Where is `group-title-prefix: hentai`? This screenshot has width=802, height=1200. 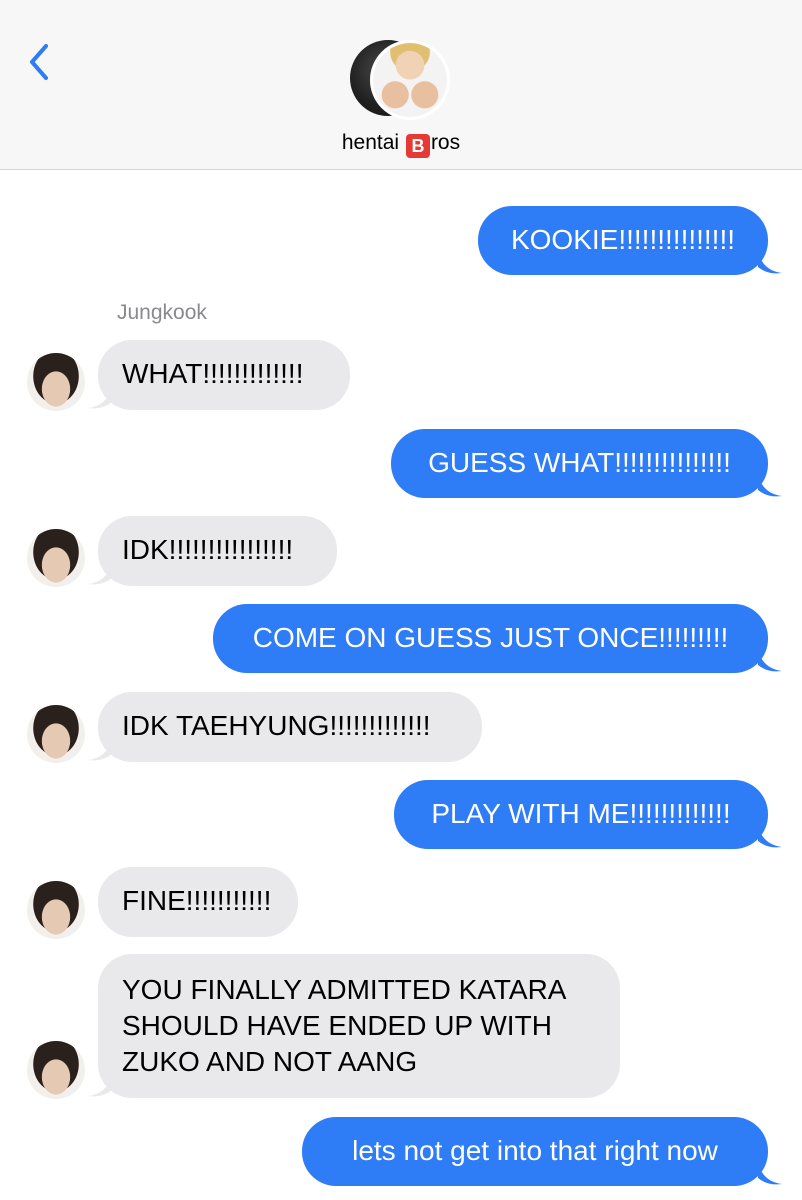 group-title-prefix: hentai is located at coordinates (373, 142).